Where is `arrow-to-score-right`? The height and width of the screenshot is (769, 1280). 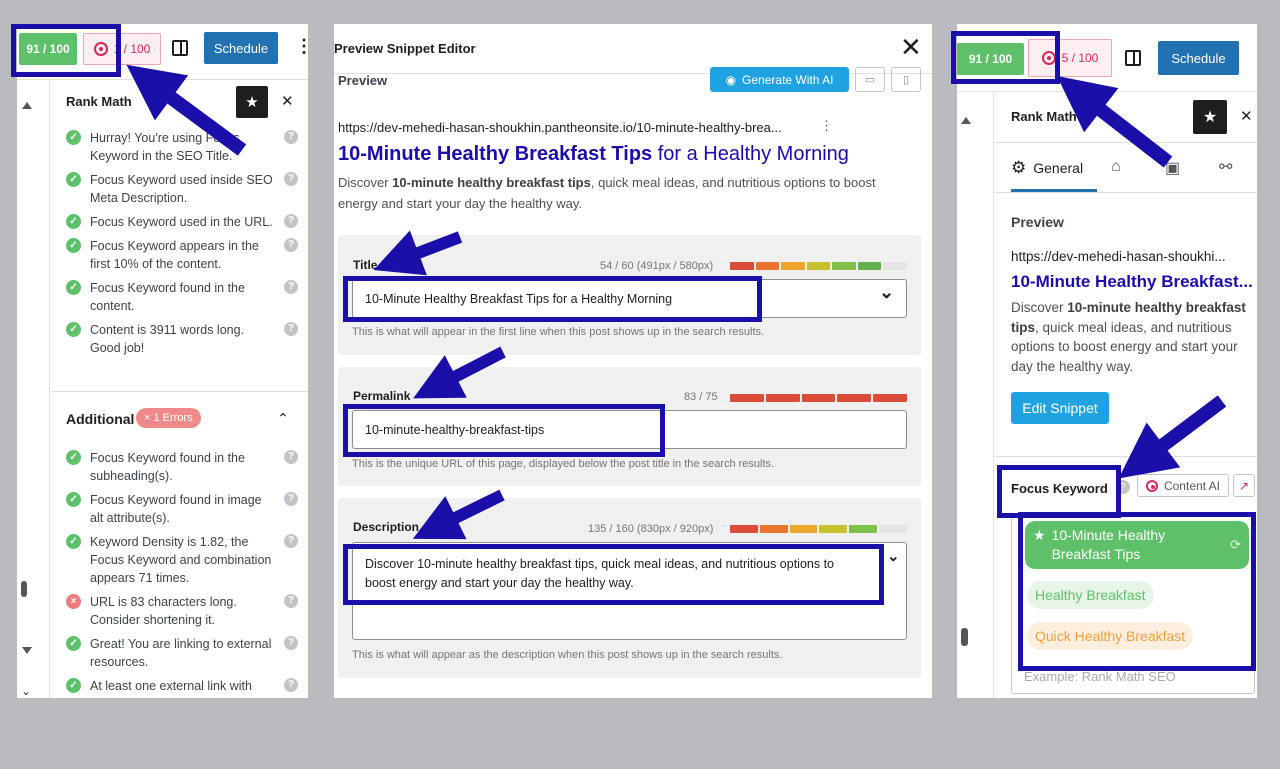 arrow-to-score-right is located at coordinates (1115, 121).